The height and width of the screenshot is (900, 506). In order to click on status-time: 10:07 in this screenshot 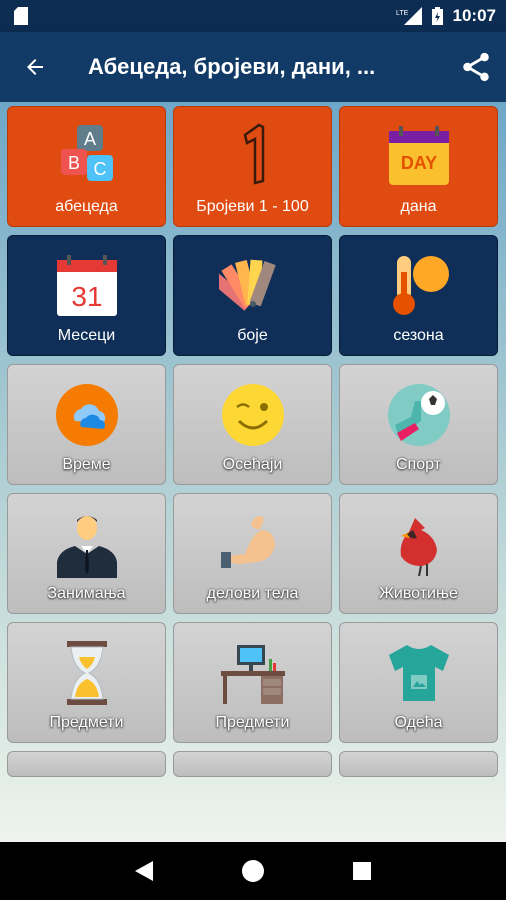, I will do `click(474, 15)`.